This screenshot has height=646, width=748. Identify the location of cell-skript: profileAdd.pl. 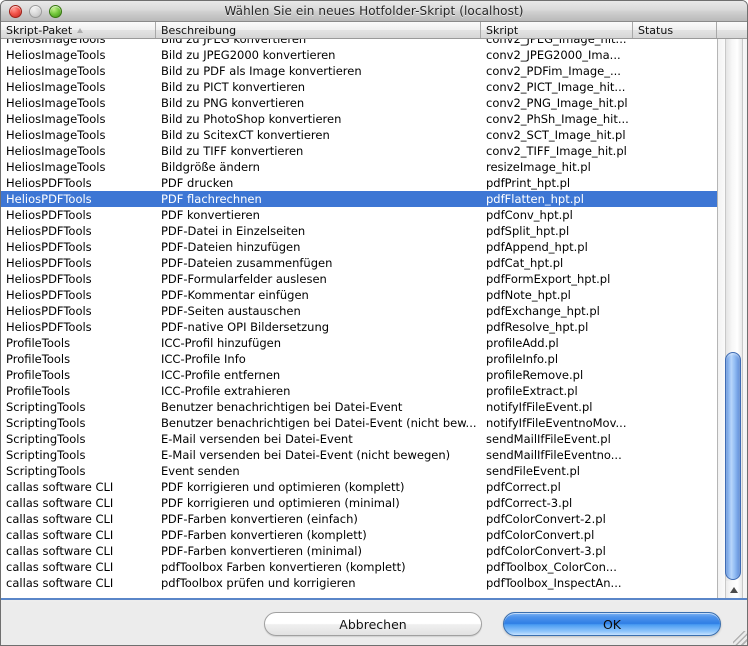
(522, 343).